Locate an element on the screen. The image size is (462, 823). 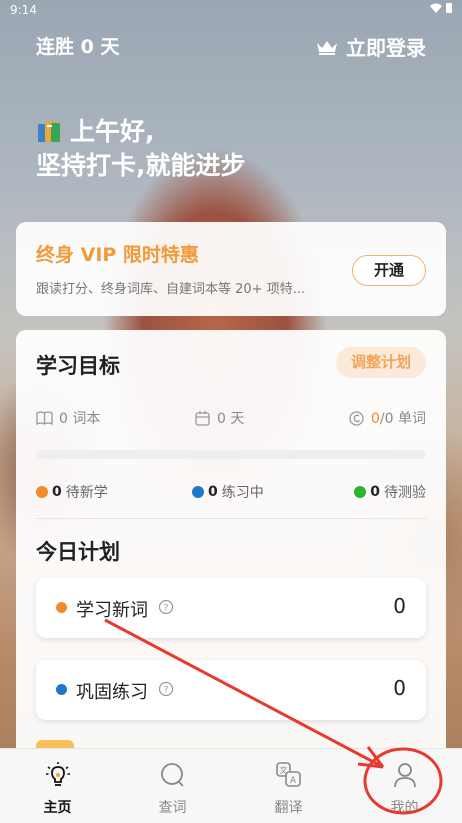
status-icons is located at coordinates (441, 8).